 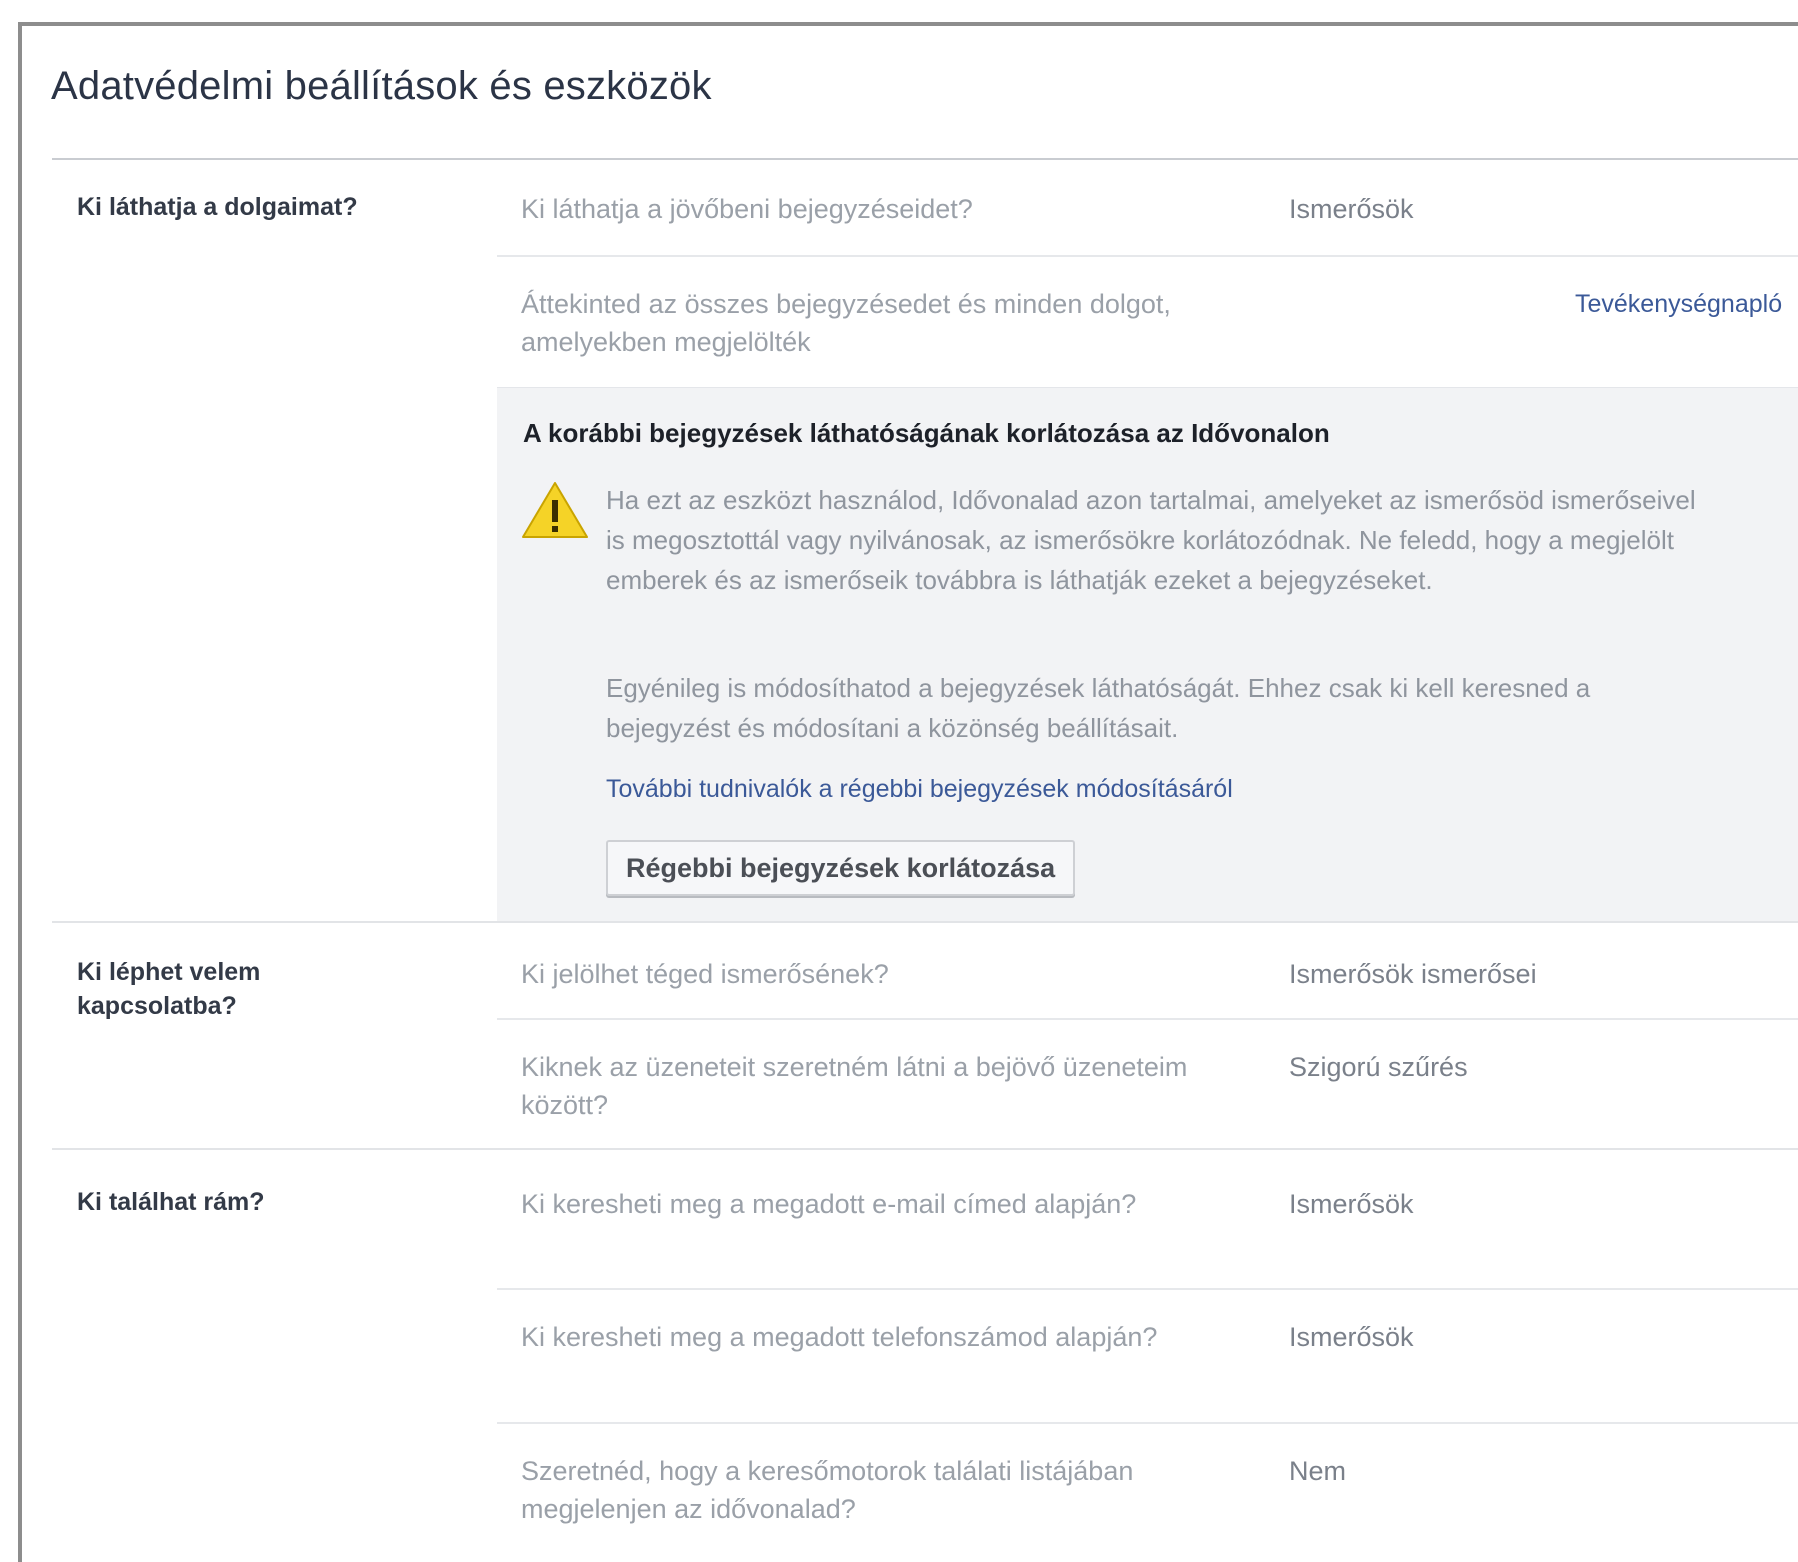 I want to click on section-label-who-can-find: Ki találhat rám?, so click(x=171, y=1202).